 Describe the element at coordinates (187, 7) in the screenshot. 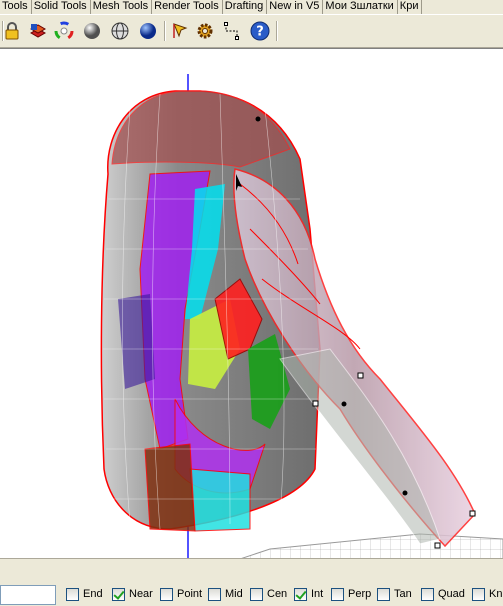

I see `tab-render-tools: Render Tools` at that location.